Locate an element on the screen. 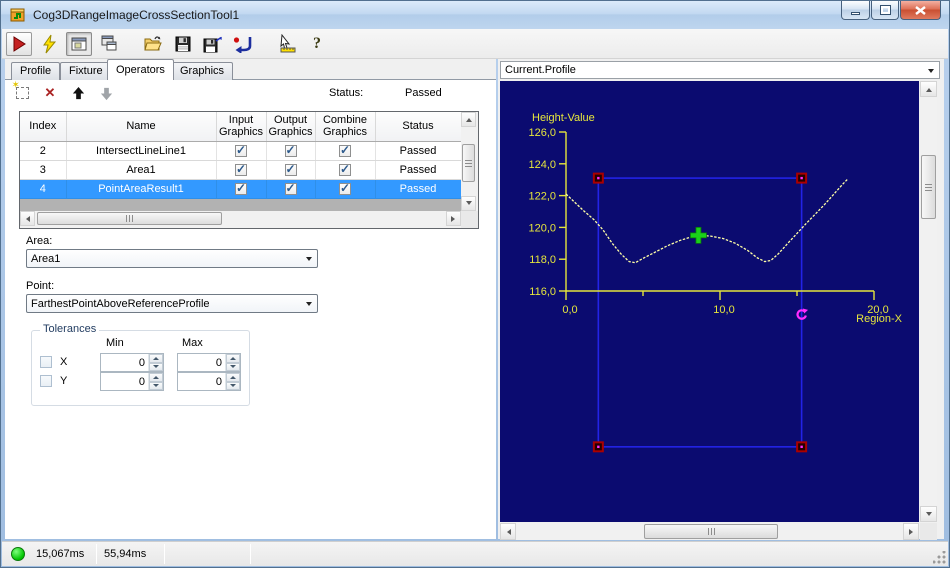  table-row: 3 Area1 ✓ ✓ ✓ Passed is located at coordinates (240, 170).